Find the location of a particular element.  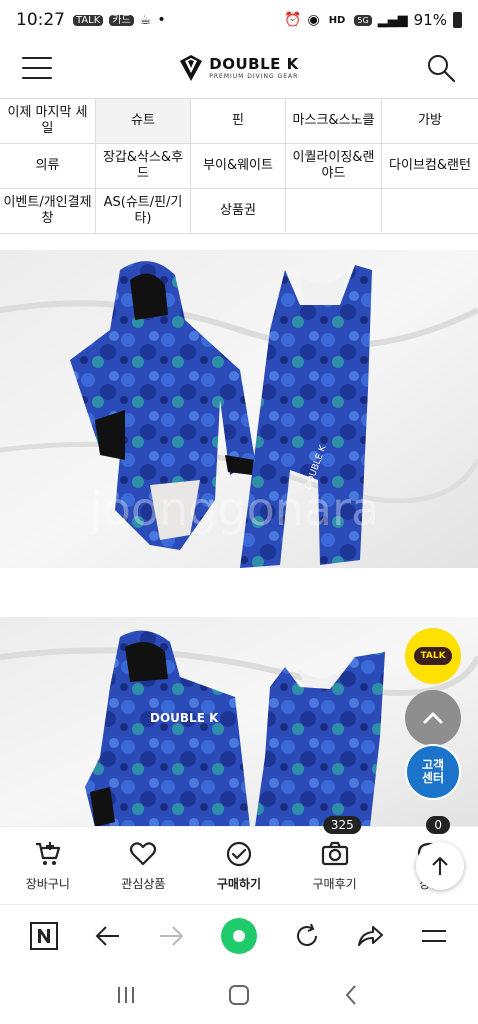

category-item: 부이&웨이트 is located at coordinates (238, 166).